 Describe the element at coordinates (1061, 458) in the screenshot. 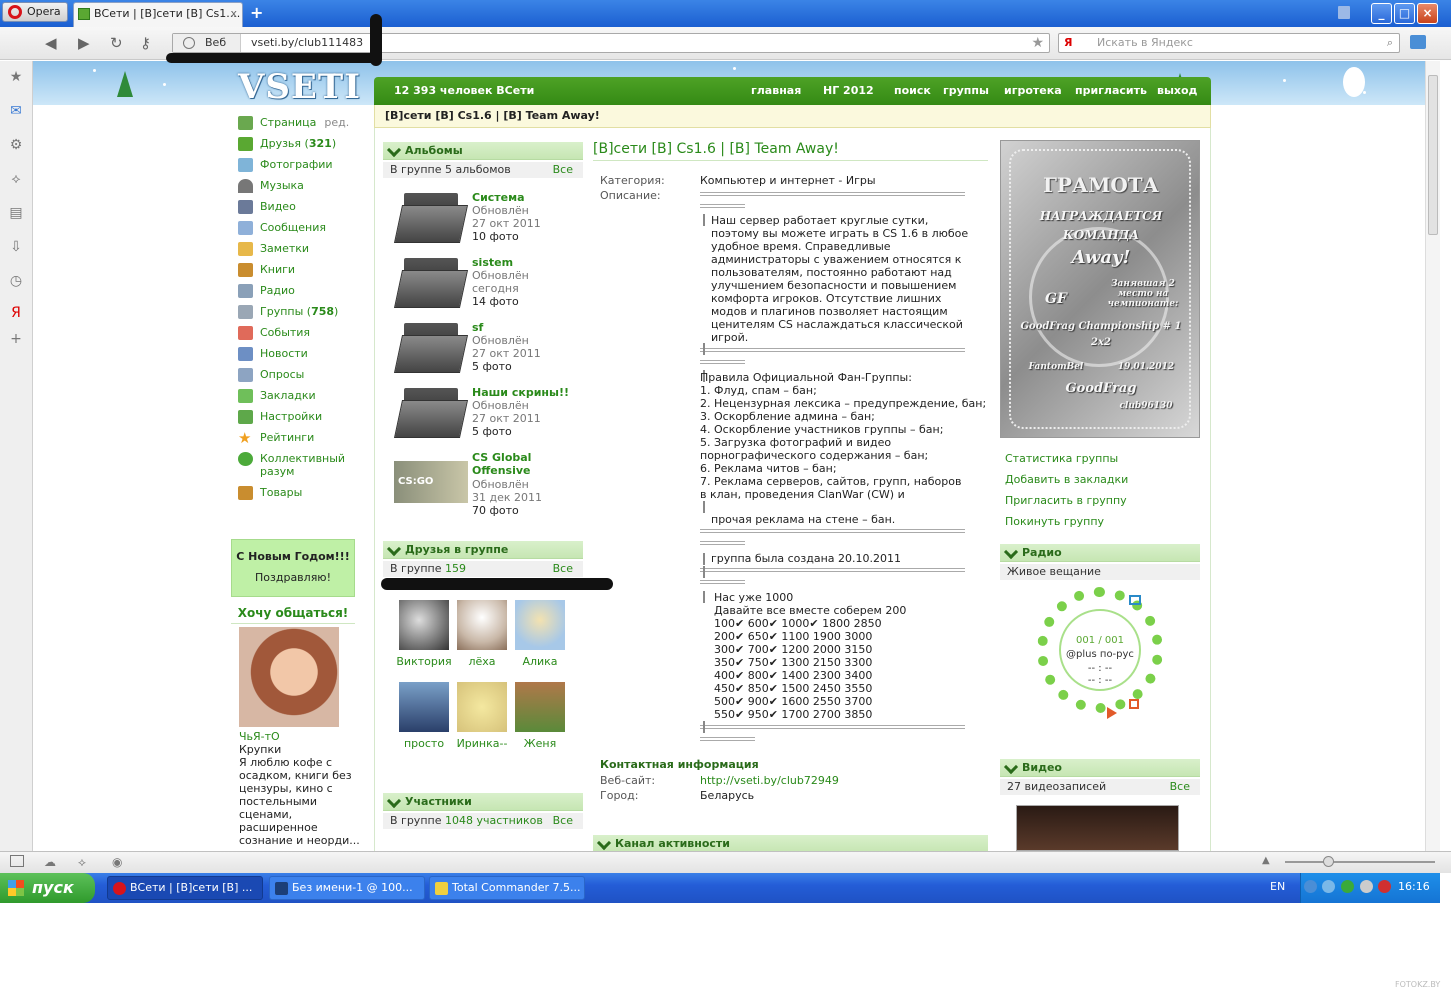

I see `link-group-stats: Статистика группы` at that location.